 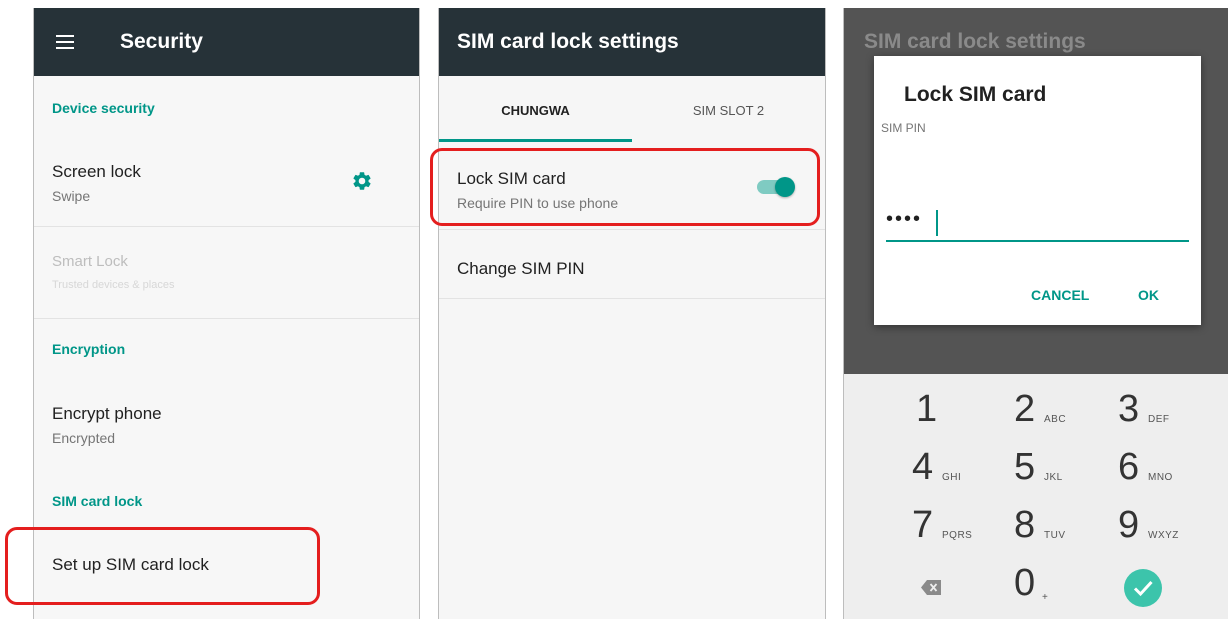 I want to click on key-number: 0, so click(x=1025, y=583).